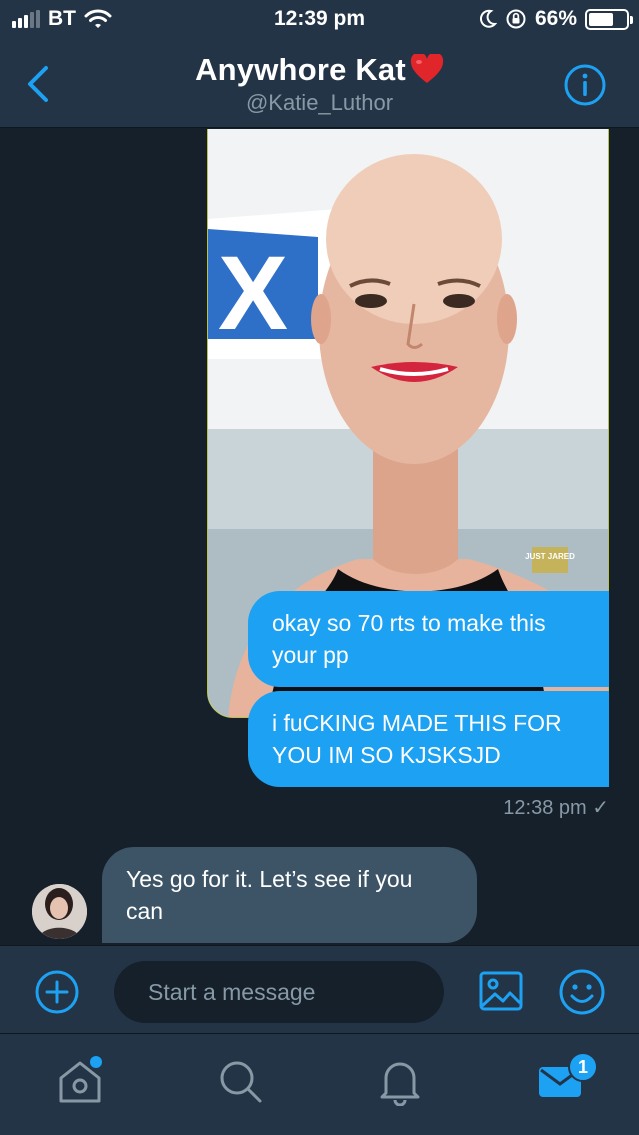 Image resolution: width=639 pixels, height=1135 pixels. Describe the element at coordinates (516, 19) in the screenshot. I see `rotation-lock-icon` at that location.